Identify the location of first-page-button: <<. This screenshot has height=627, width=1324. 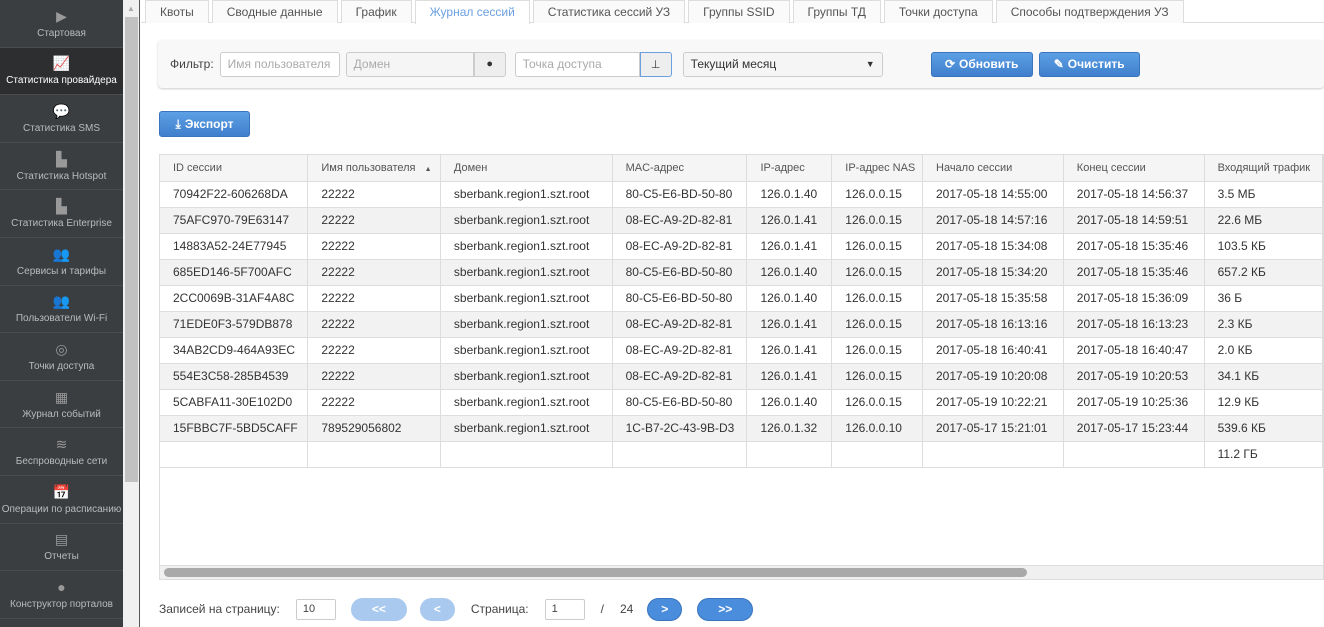
(378, 609).